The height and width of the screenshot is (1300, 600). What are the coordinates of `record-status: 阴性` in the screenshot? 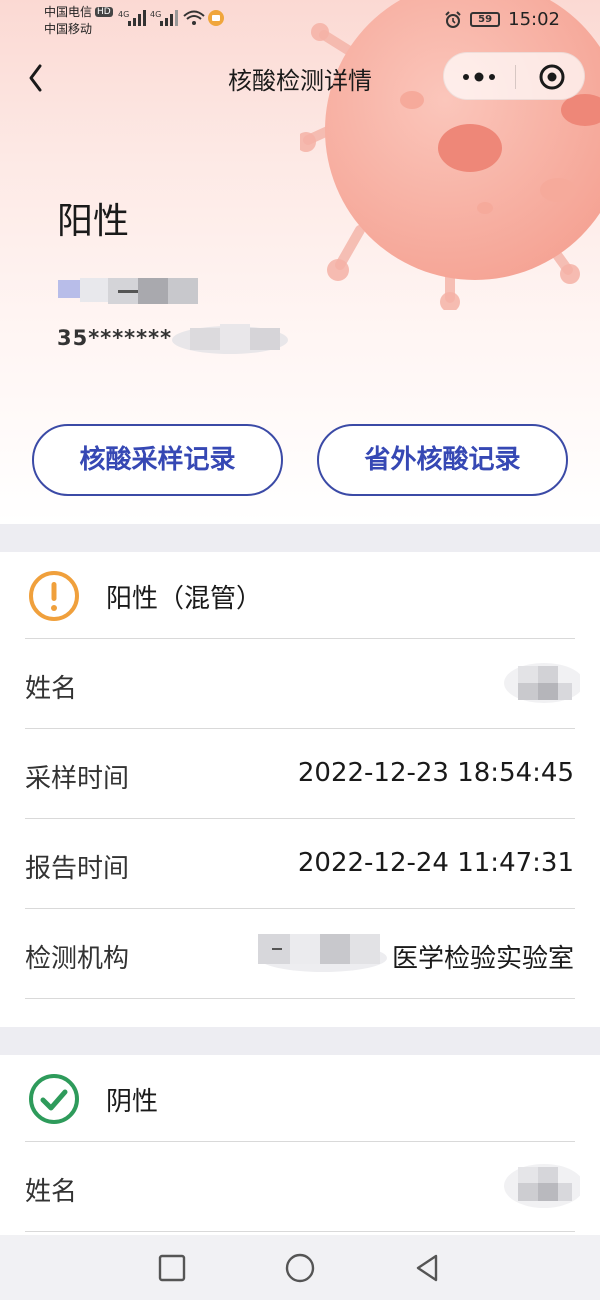 It's located at (132, 1102).